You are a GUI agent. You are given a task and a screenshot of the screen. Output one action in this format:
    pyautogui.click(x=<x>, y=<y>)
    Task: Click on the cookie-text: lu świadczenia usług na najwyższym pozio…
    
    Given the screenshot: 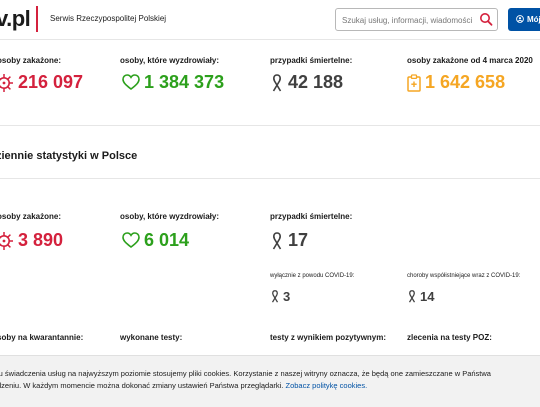 What is the action you would take?
    pyautogui.click(x=270, y=380)
    